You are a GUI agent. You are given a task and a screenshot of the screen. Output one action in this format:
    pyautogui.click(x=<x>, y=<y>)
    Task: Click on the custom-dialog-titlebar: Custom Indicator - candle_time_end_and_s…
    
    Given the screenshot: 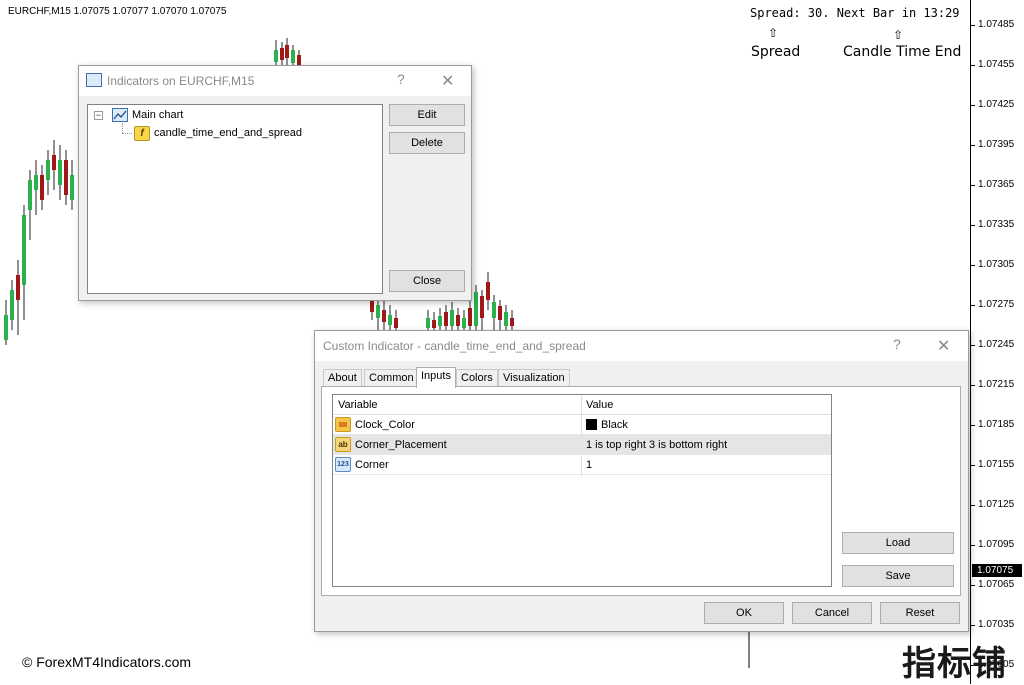 What is the action you would take?
    pyautogui.click(x=641, y=346)
    